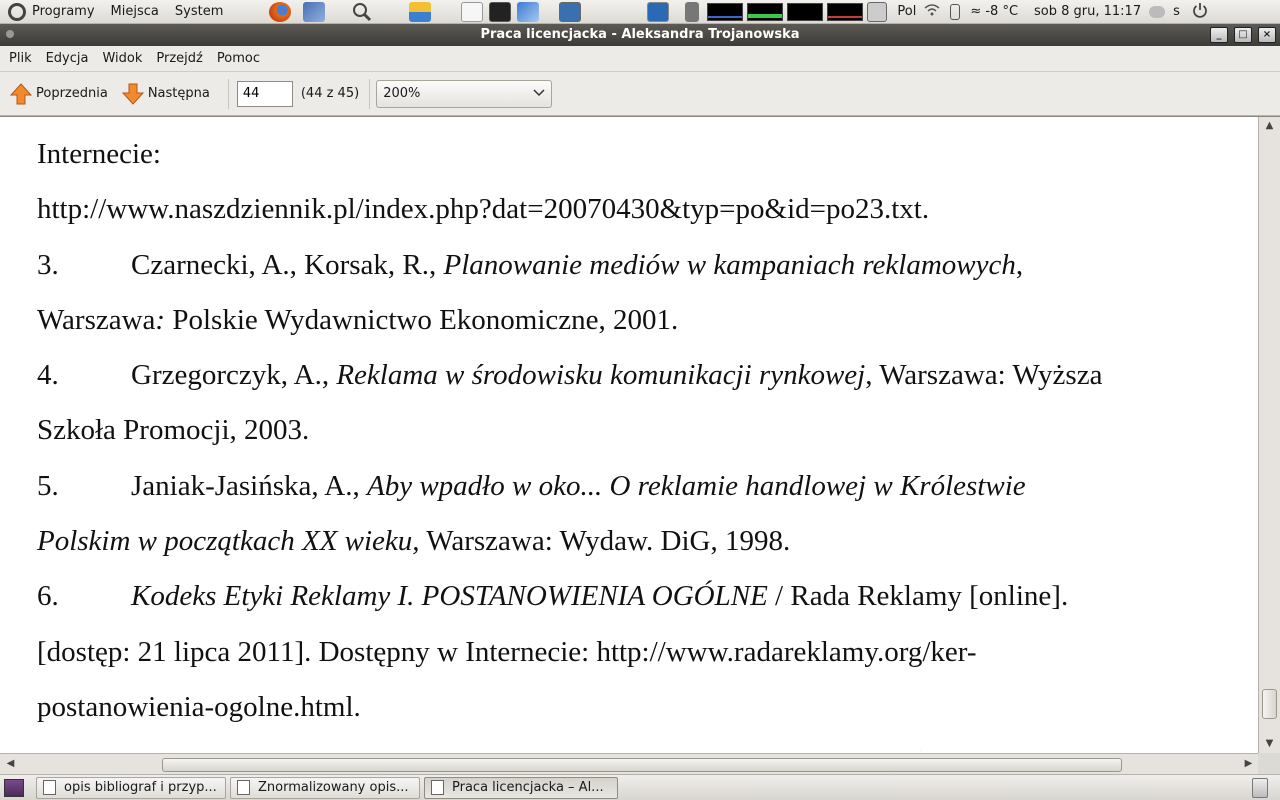 The width and height of the screenshot is (1280, 800). What do you see at coordinates (1243, 35) in the screenshot?
I see `maximize-button: □` at bounding box center [1243, 35].